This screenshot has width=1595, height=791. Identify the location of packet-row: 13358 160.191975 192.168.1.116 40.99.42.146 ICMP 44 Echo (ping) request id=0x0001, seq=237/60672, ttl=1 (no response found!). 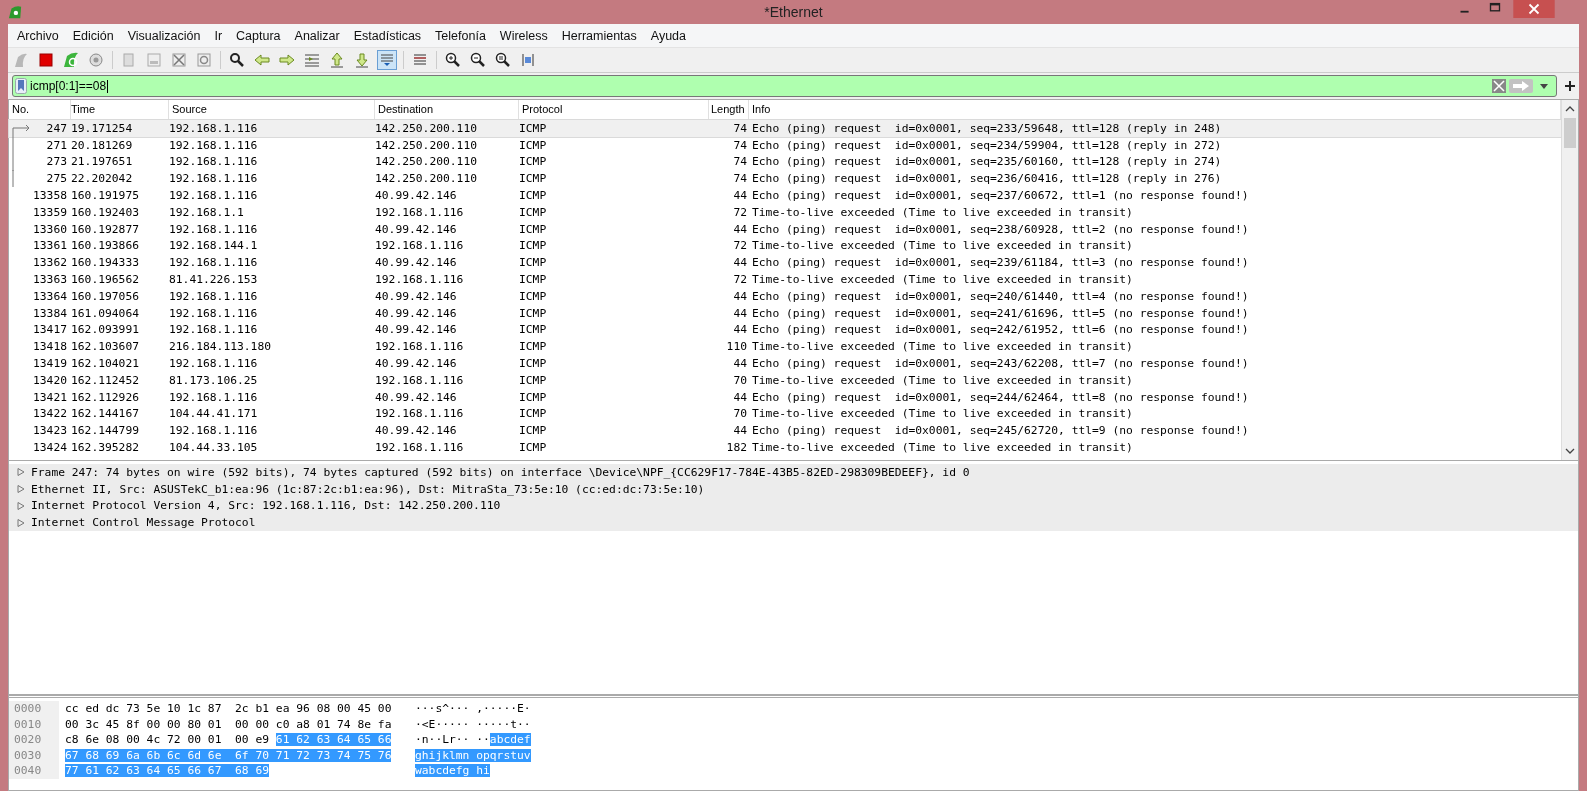
(785, 195).